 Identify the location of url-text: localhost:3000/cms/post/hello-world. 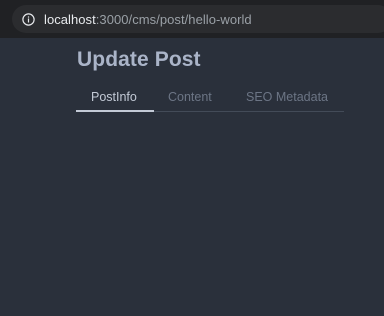
(148, 19).